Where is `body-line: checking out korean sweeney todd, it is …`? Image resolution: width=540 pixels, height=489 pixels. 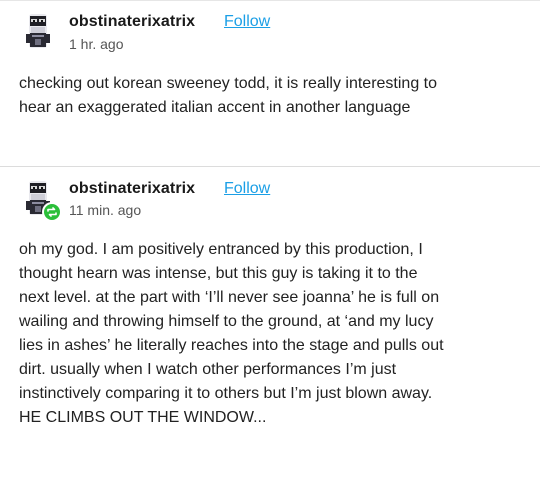 body-line: checking out korean sweeney todd, it is … is located at coordinates (228, 83).